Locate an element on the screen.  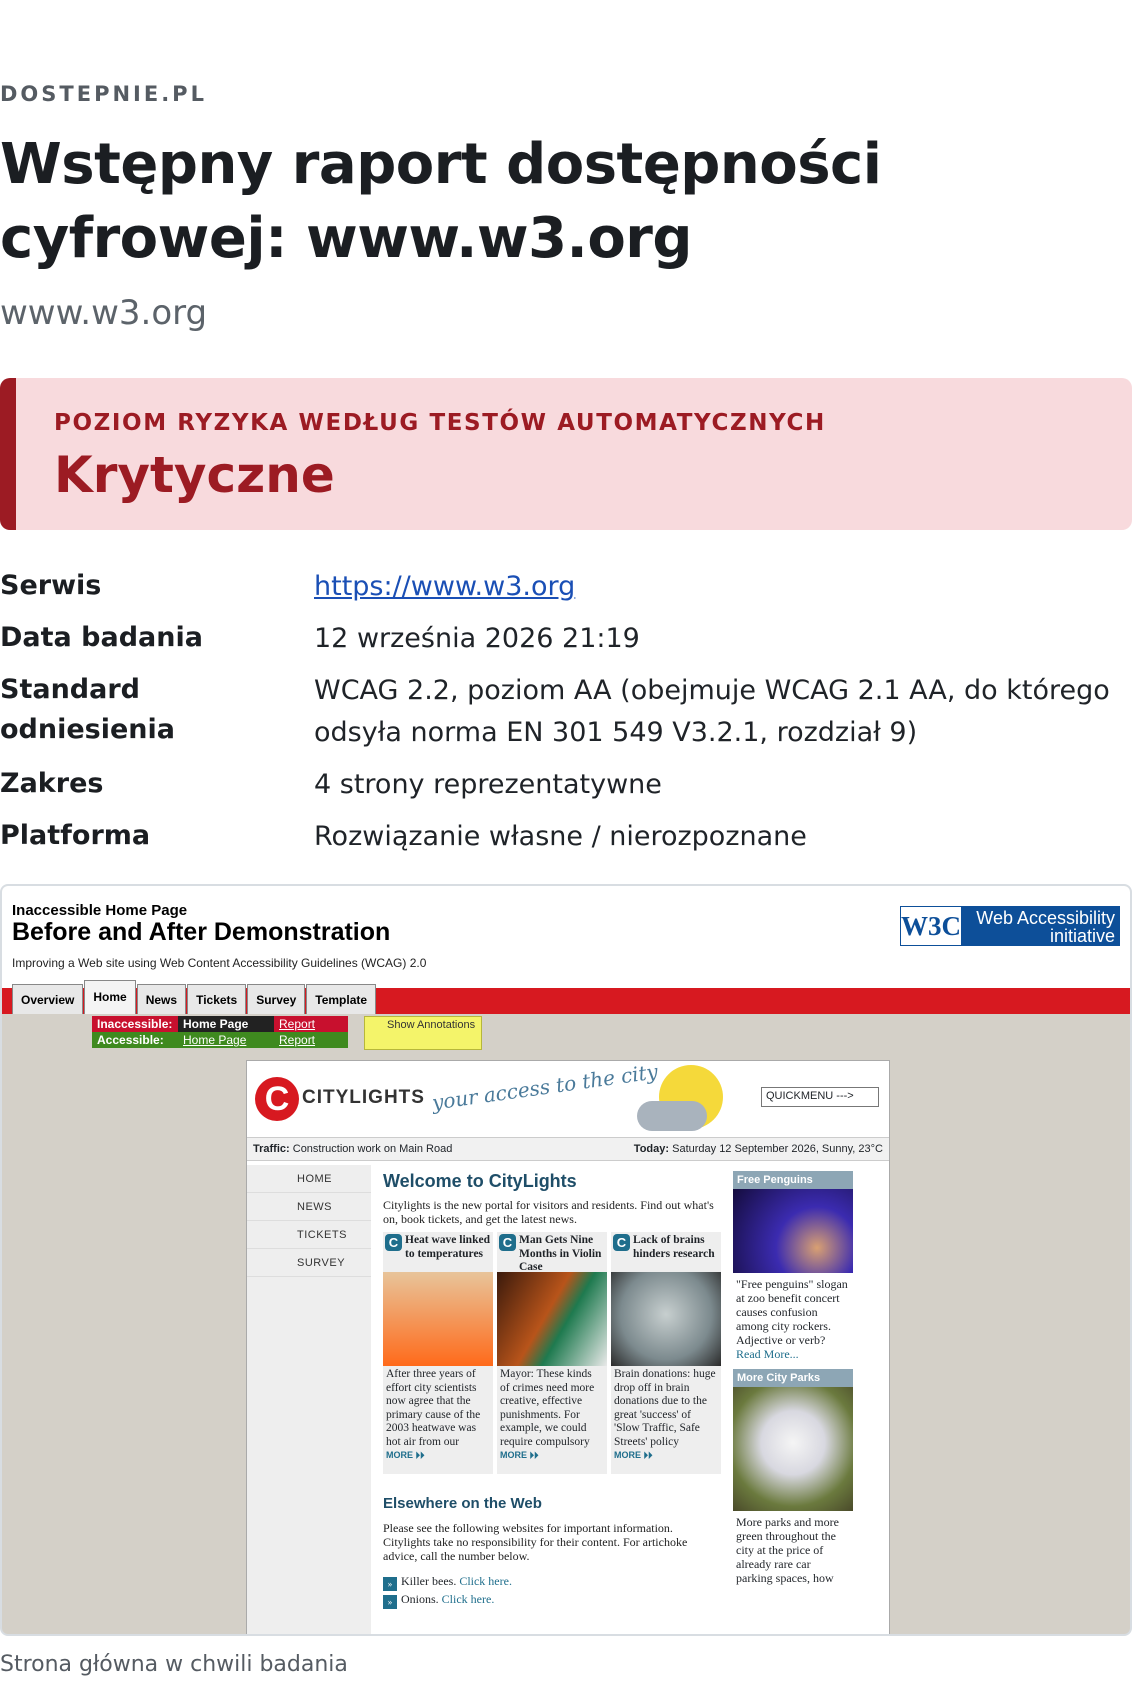
card-title: Heat wave linked to temperatures is located at coordinates (438, 1252).